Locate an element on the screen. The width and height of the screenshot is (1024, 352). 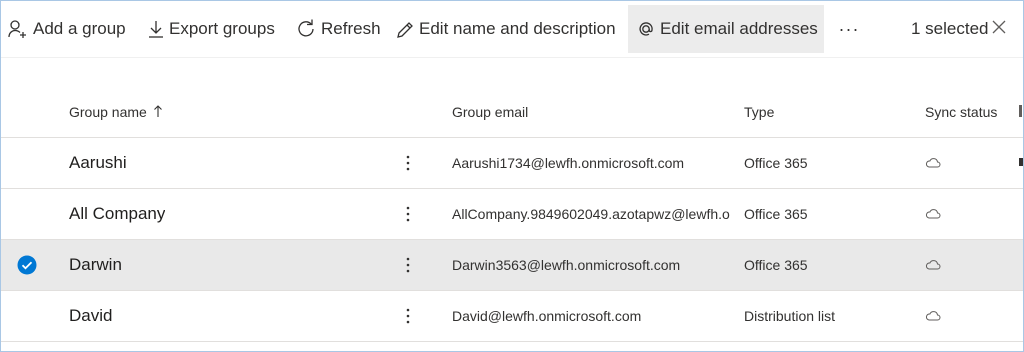
group-name-cell: Aarushi is located at coordinates (98, 163).